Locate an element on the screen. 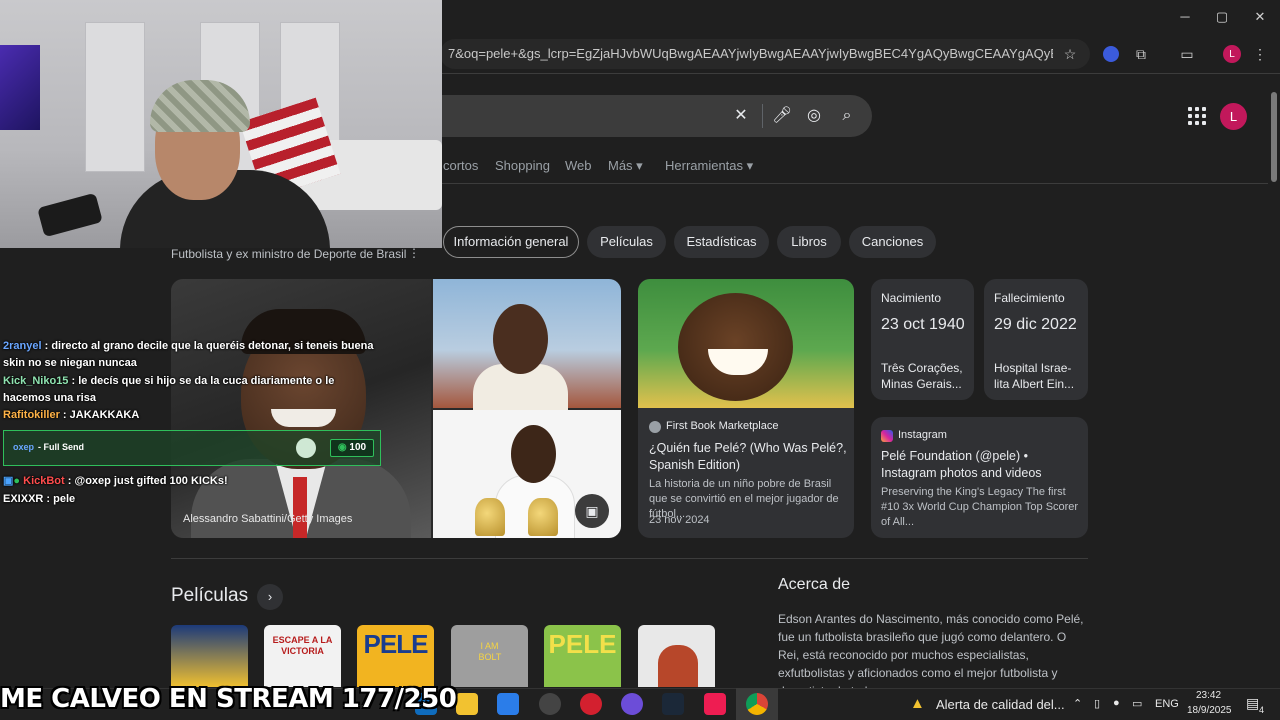  source-globe-icon is located at coordinates (655, 427).